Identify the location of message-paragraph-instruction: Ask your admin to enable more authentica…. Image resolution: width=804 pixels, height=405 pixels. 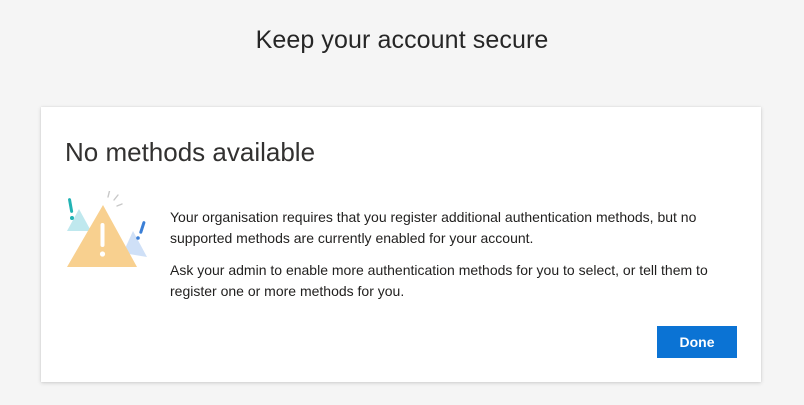
(439, 280).